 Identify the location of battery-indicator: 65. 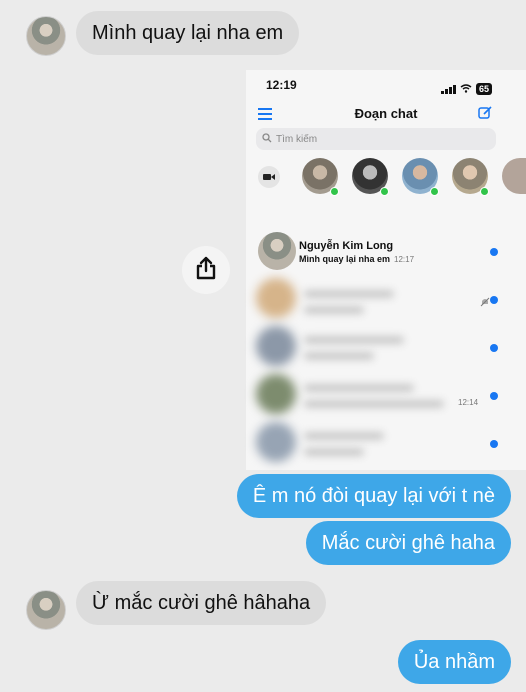
(483, 89).